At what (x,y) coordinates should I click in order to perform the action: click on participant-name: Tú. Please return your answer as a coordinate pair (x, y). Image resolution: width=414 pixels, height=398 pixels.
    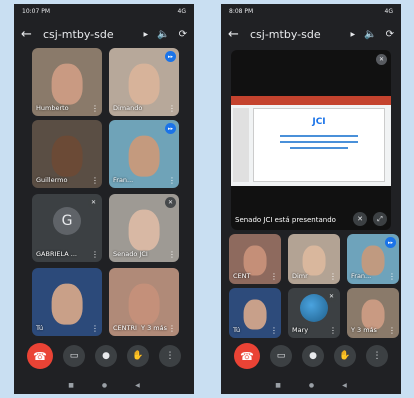
    Looking at the image, I should click on (40, 328).